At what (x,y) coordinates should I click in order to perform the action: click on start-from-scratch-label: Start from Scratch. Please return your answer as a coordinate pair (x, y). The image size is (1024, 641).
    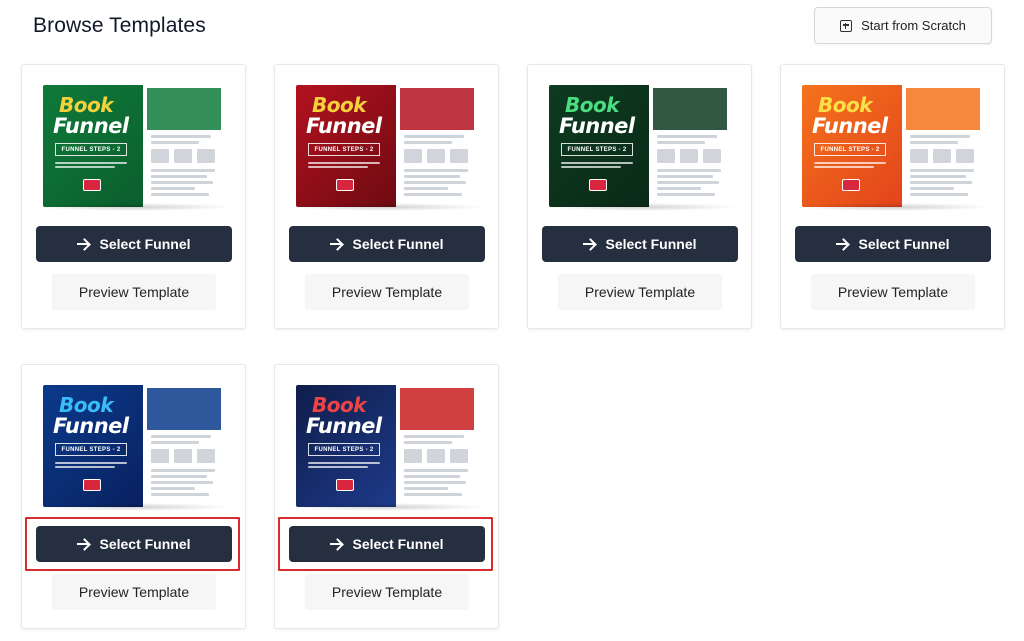
    Looking at the image, I should click on (913, 25).